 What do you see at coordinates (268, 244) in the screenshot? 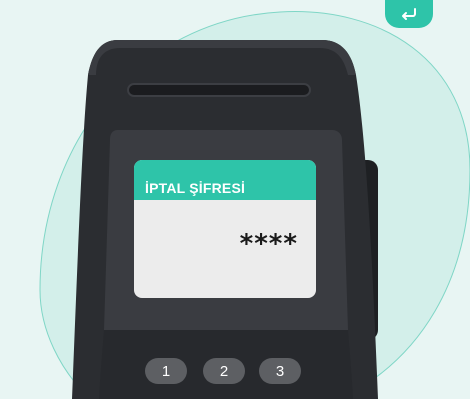
I see `pin-masked-value: ****` at bounding box center [268, 244].